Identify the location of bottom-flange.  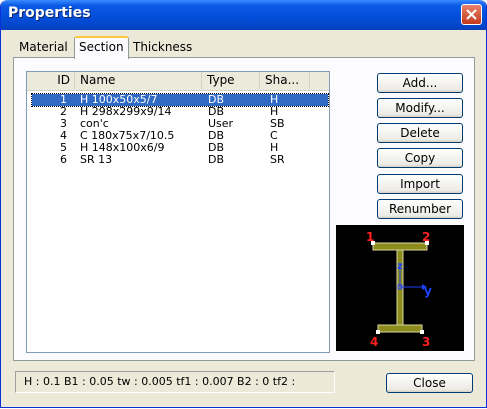
(400, 328).